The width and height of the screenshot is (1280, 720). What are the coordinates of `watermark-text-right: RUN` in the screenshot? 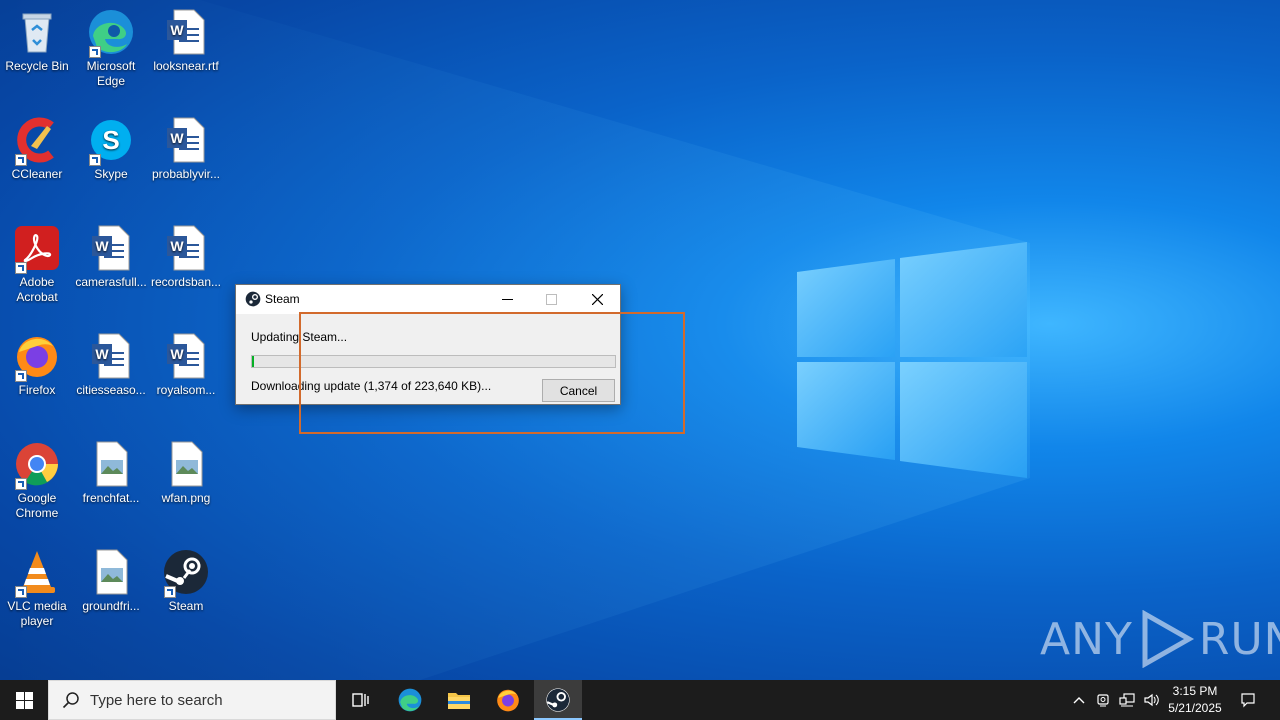 It's located at (1239, 639).